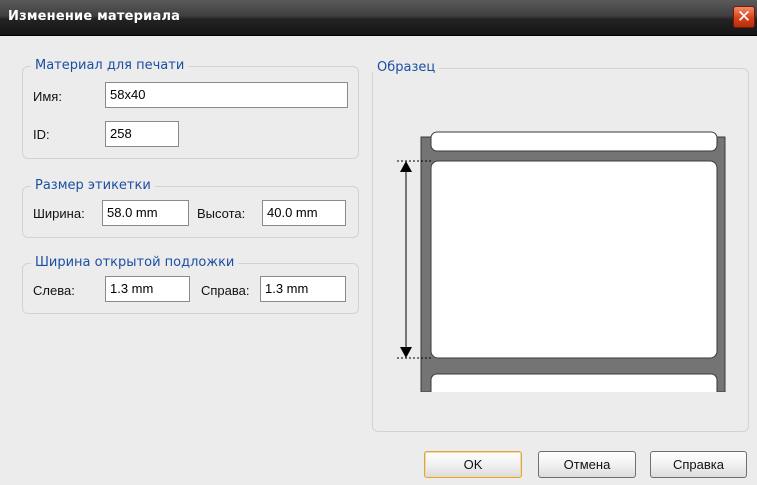 The image size is (757, 485). I want to click on window-title: Изменение материала, so click(94, 16).